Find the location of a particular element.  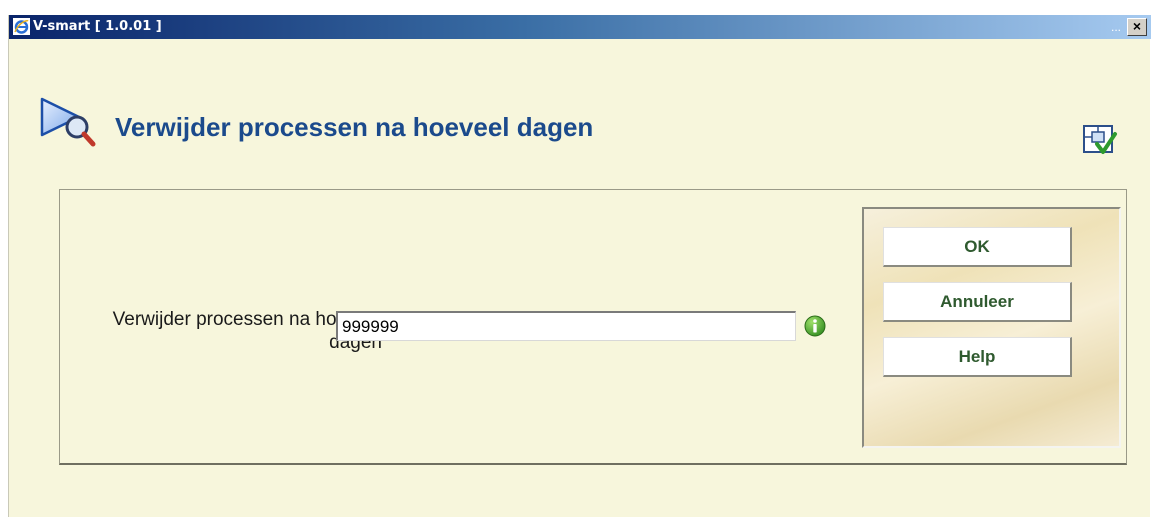

button-group: OK Annuleer Help is located at coordinates (991, 327).